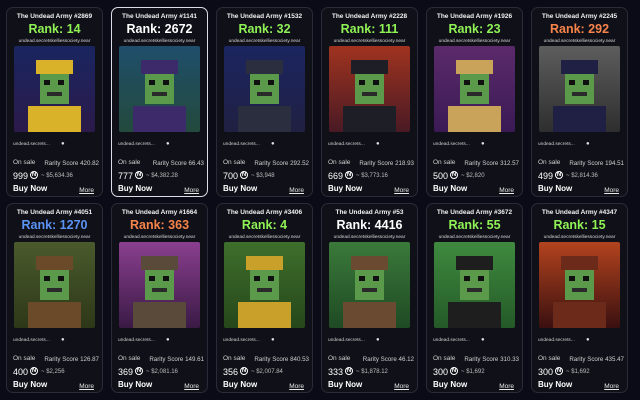 This screenshot has width=640, height=400. I want to click on rank-label: Rank: 4, so click(264, 225).